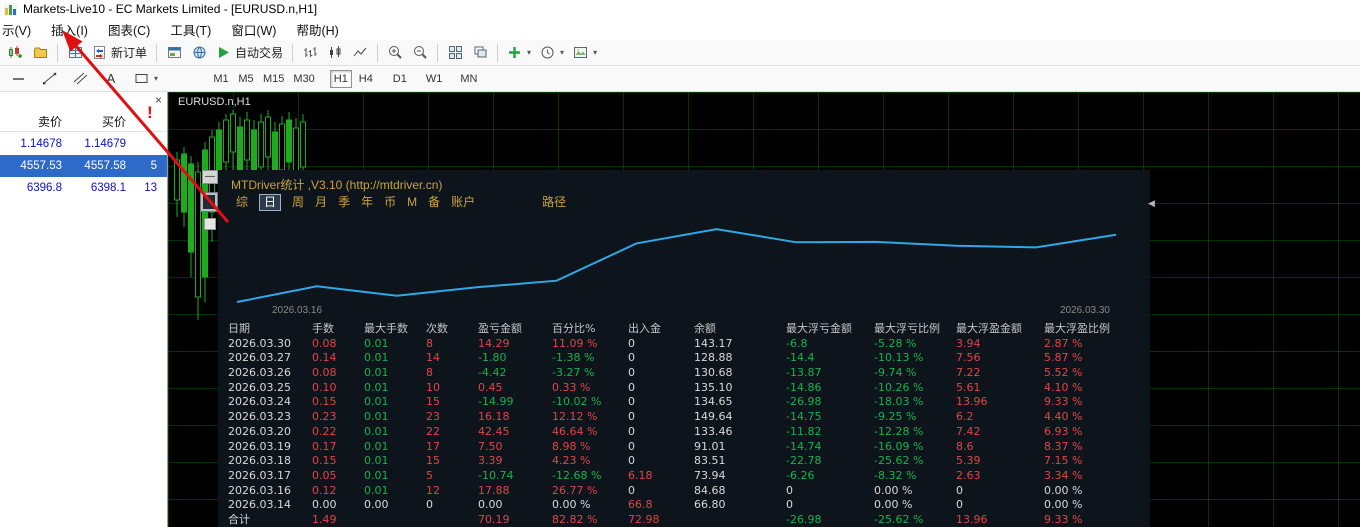  I want to click on panel-tab-周: 周, so click(298, 202).